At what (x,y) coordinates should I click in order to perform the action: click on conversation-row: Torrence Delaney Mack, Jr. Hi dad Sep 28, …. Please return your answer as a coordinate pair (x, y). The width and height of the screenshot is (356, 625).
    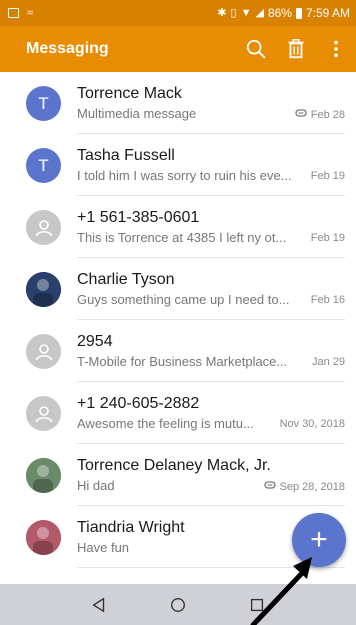
    Looking at the image, I should click on (178, 475).